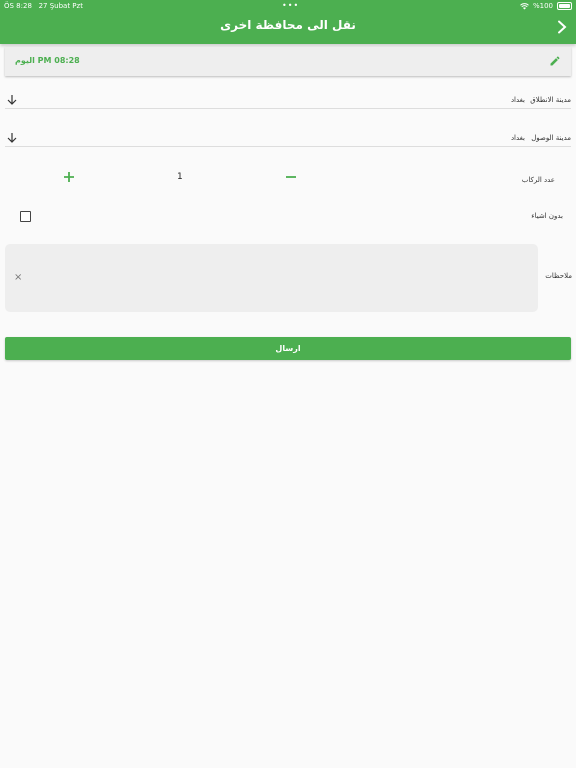 This screenshot has width=576, height=768. I want to click on no-items-label: بدون اشياء, so click(547, 216).